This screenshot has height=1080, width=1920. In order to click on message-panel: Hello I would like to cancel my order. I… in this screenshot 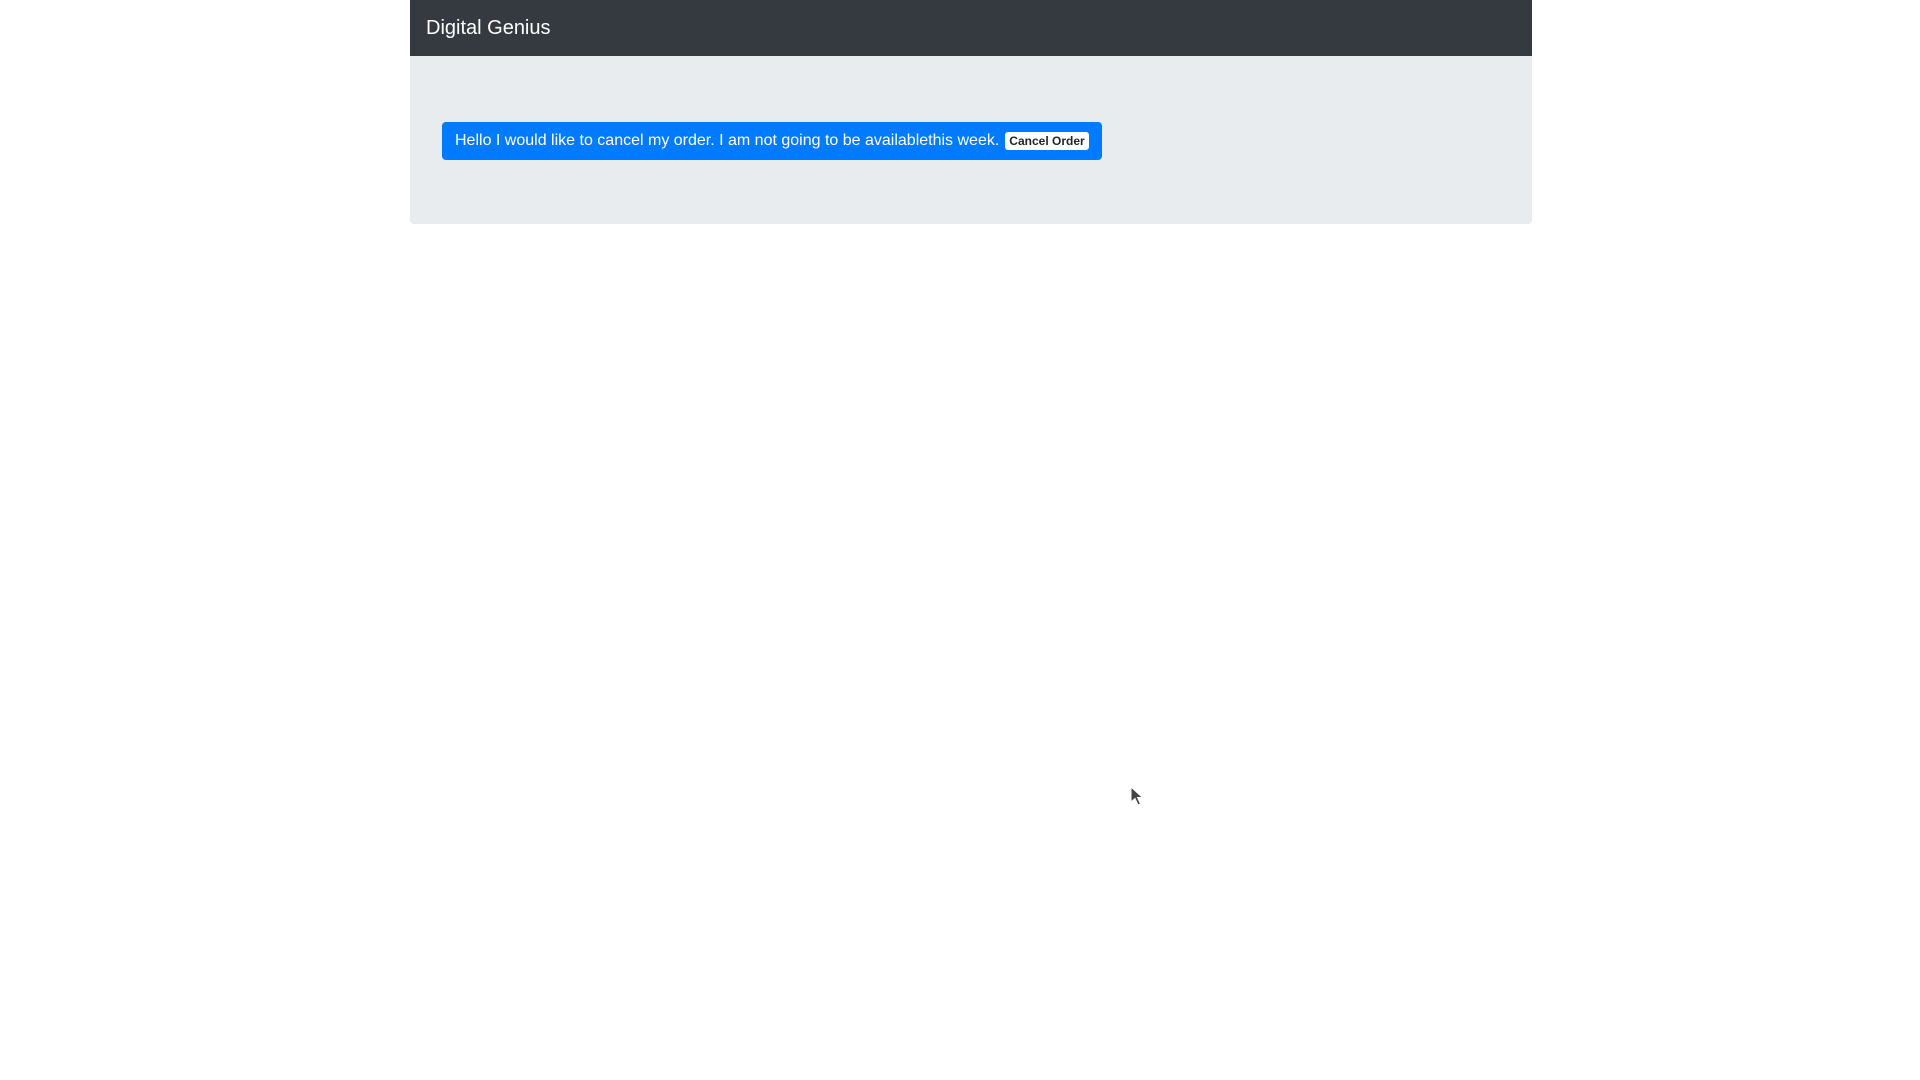, I will do `click(971, 140)`.